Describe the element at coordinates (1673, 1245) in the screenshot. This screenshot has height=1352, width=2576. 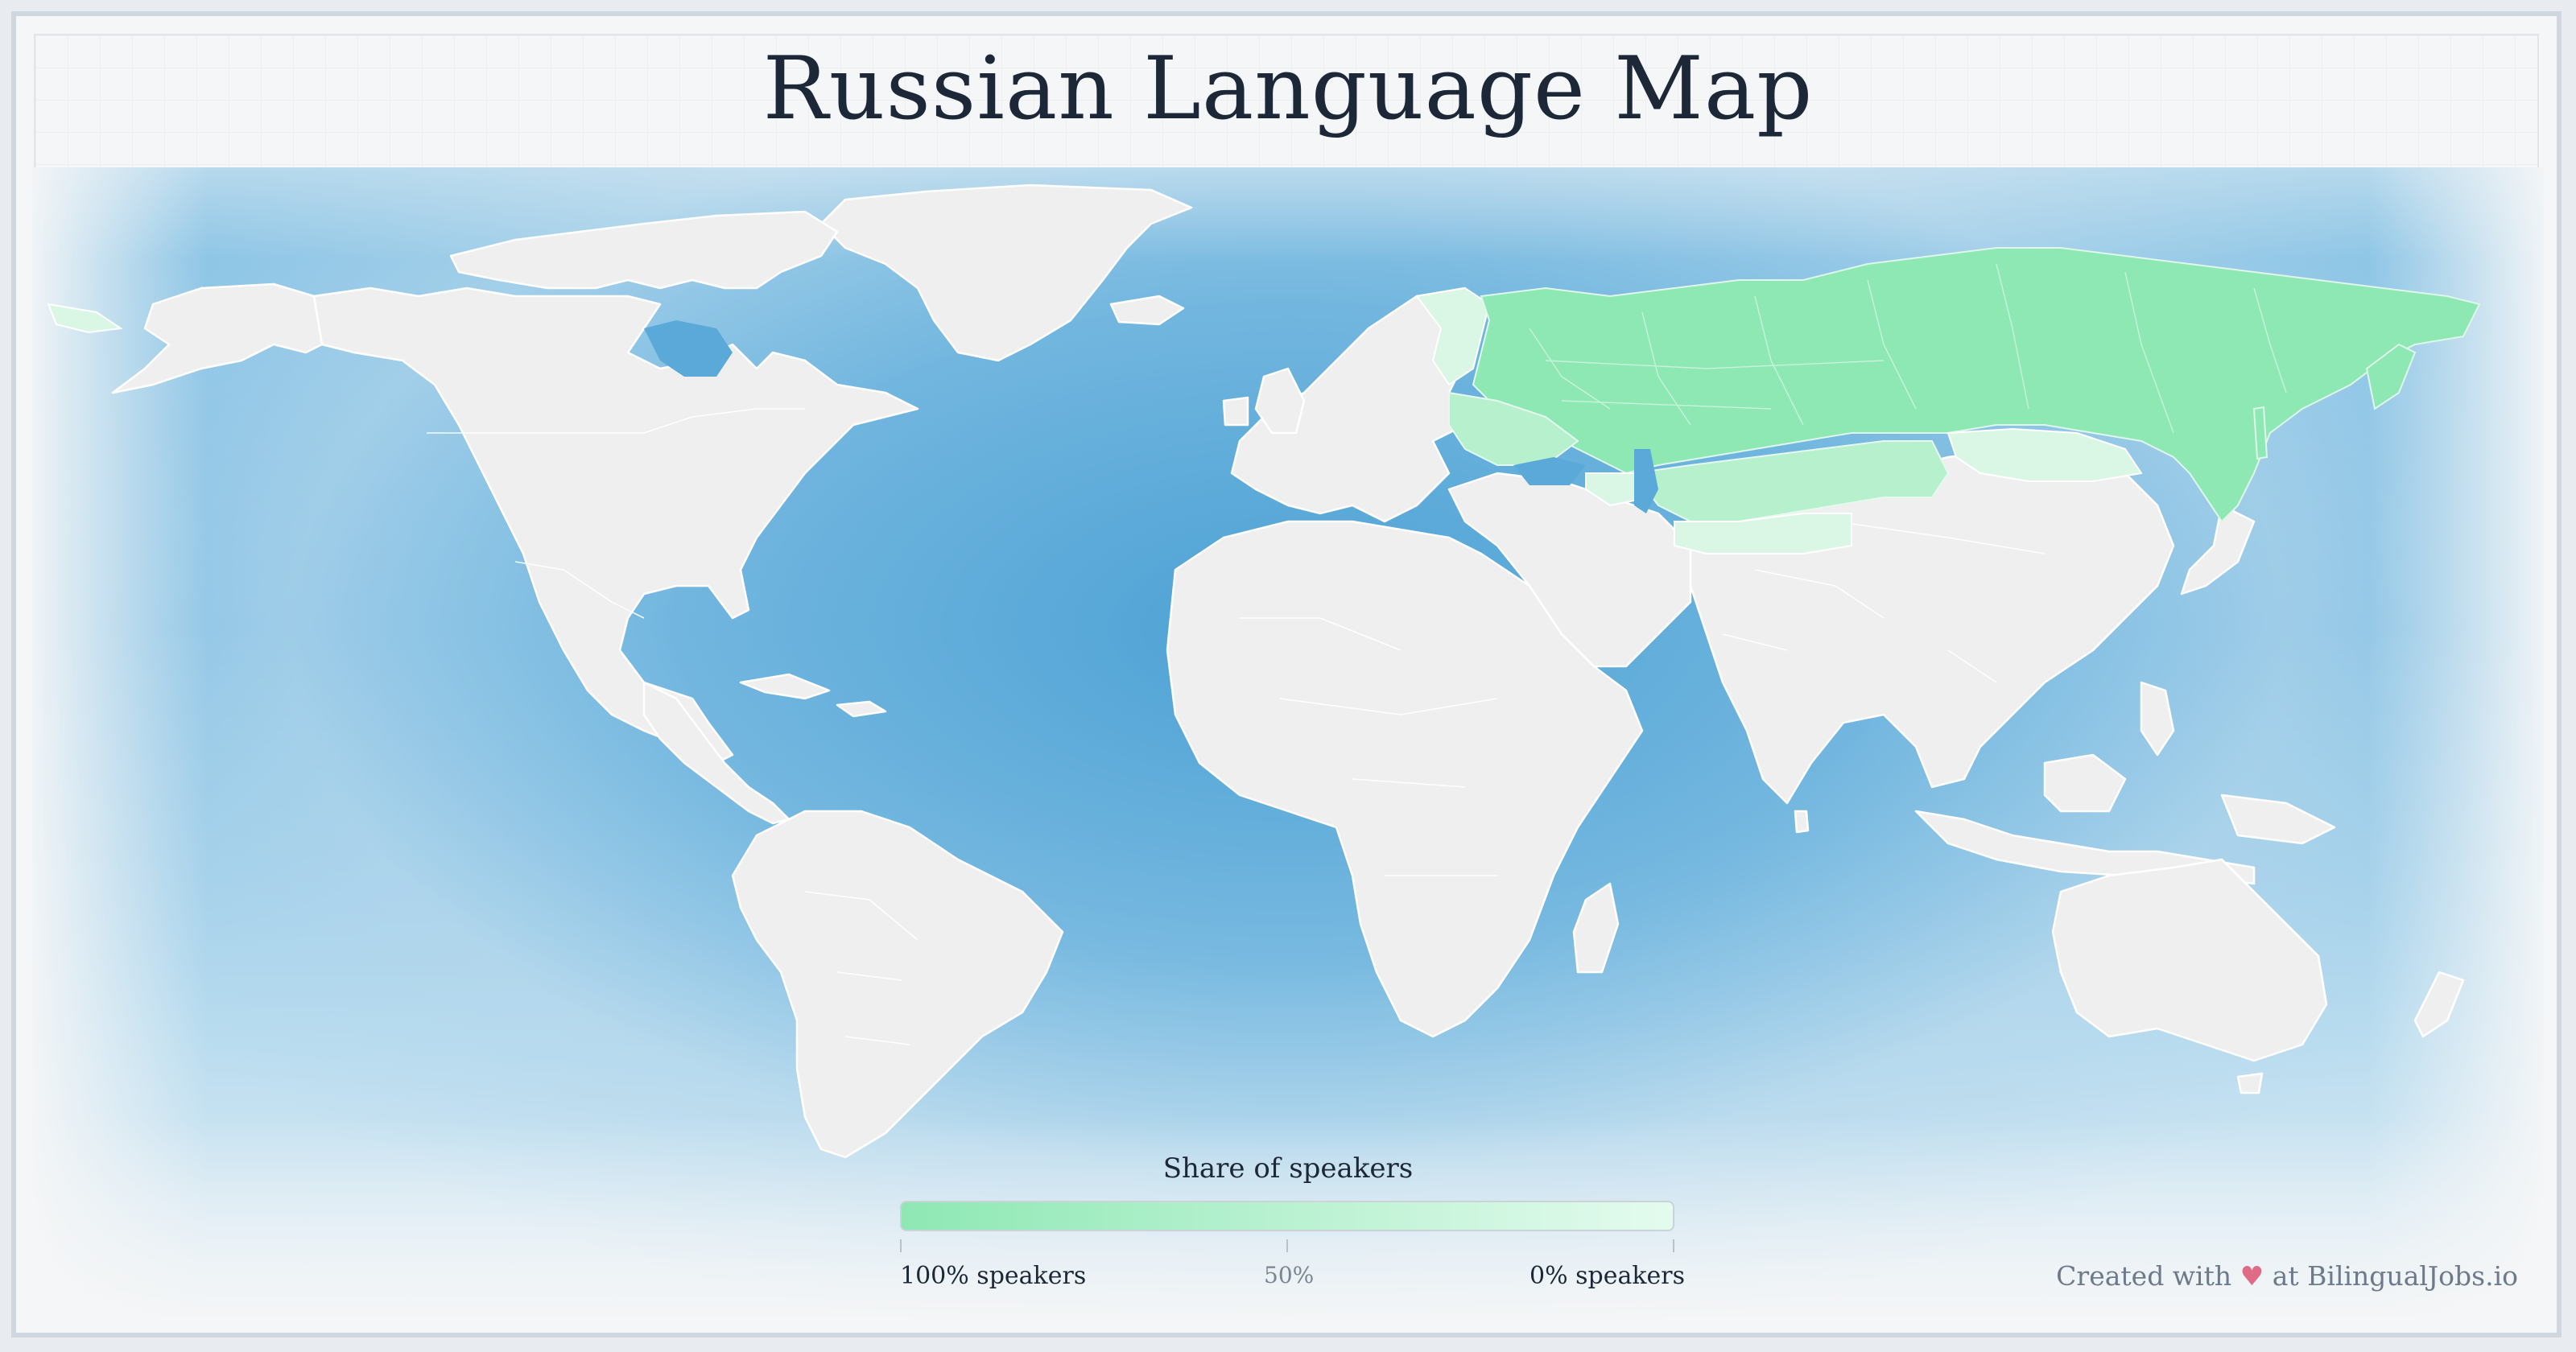
I see `legend-tick-right` at that location.